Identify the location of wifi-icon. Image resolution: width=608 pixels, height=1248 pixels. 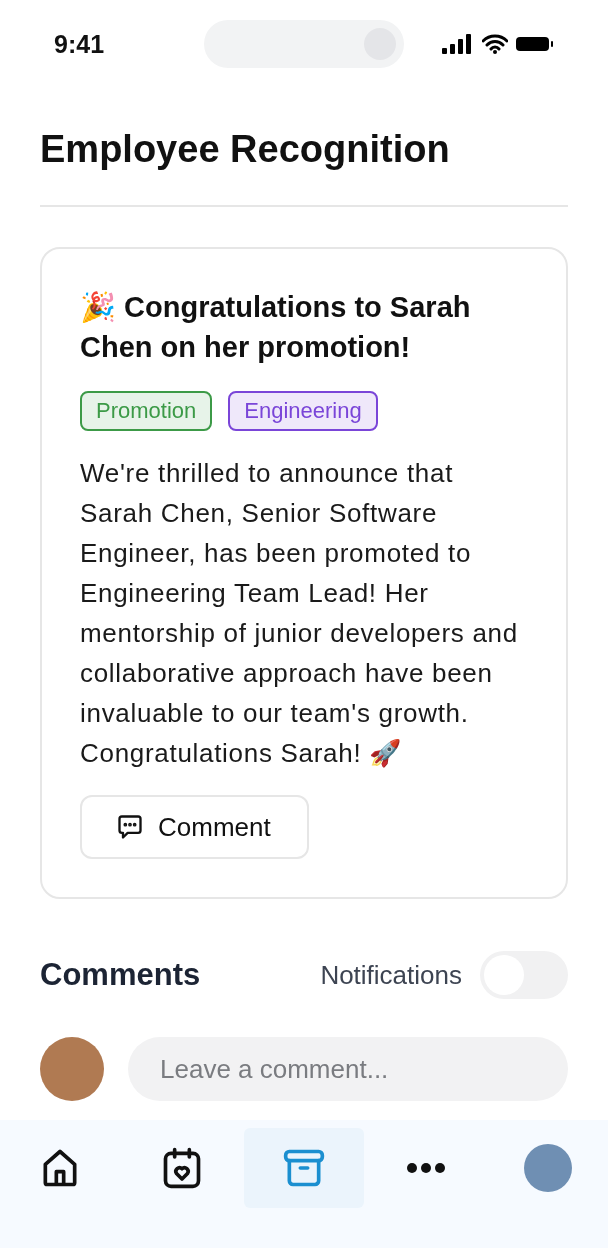
(495, 44).